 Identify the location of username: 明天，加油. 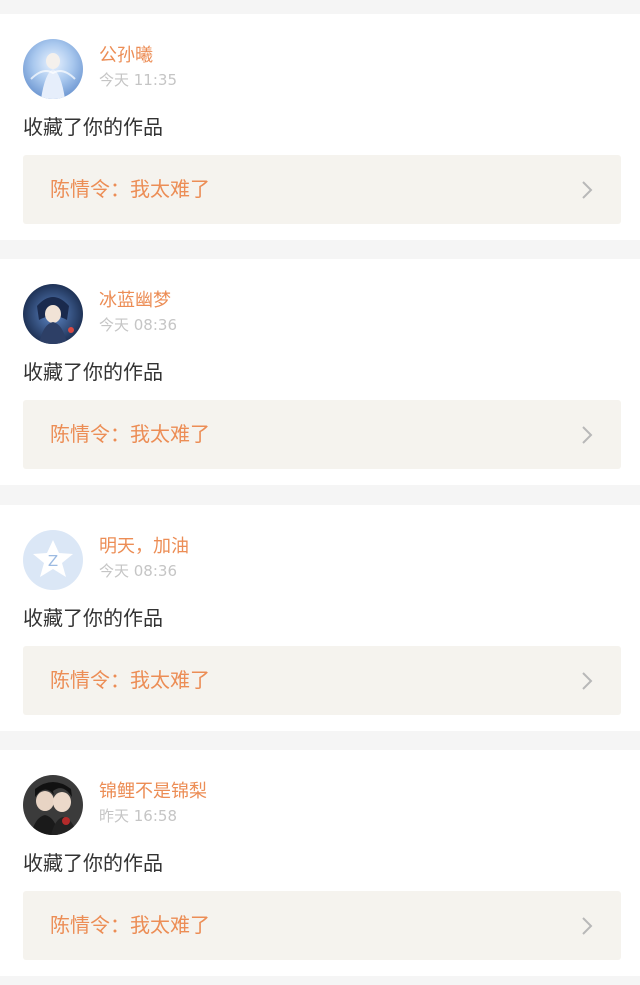
(144, 547).